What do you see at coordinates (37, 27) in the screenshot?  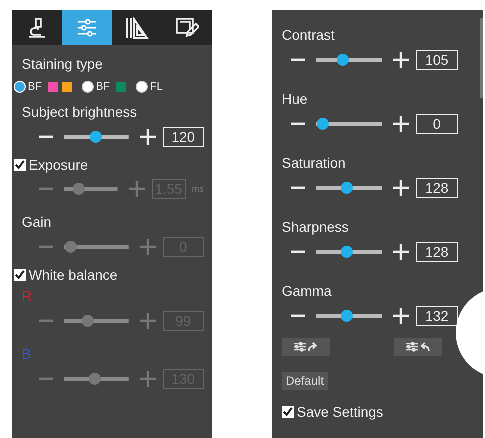 I see `microscope-icon` at bounding box center [37, 27].